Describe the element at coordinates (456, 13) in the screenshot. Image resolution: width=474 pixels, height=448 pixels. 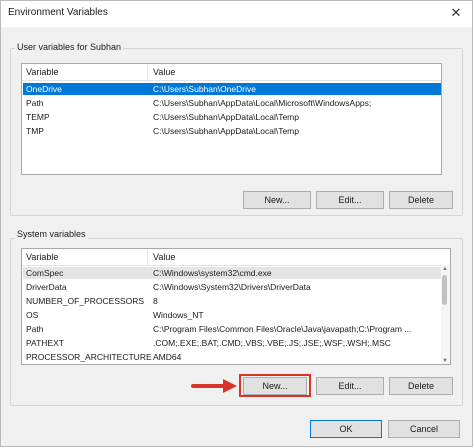
I see `close-icon: ✕` at that location.